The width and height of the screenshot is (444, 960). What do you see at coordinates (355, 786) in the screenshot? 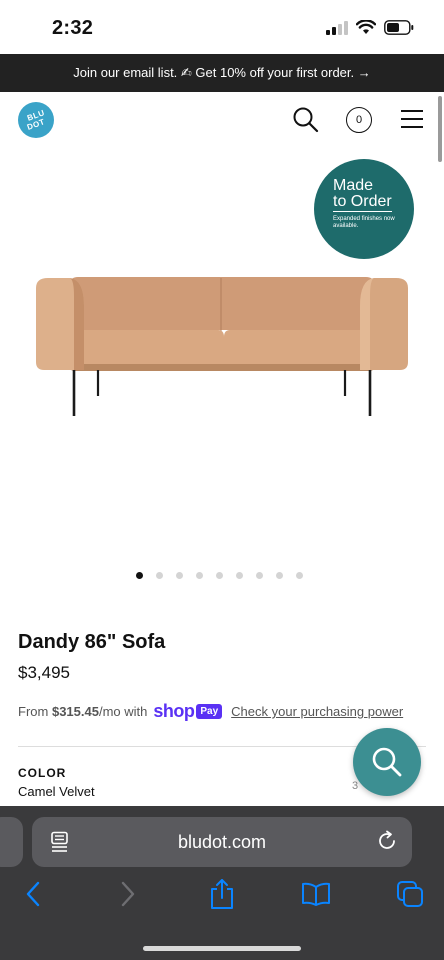
I see `swatch-count: 3` at bounding box center [355, 786].